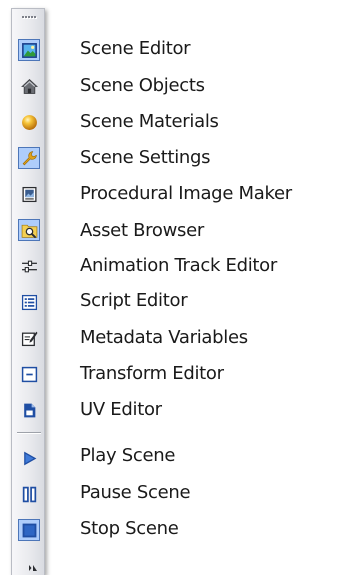  I want to click on transform-box-icon, so click(29, 374).